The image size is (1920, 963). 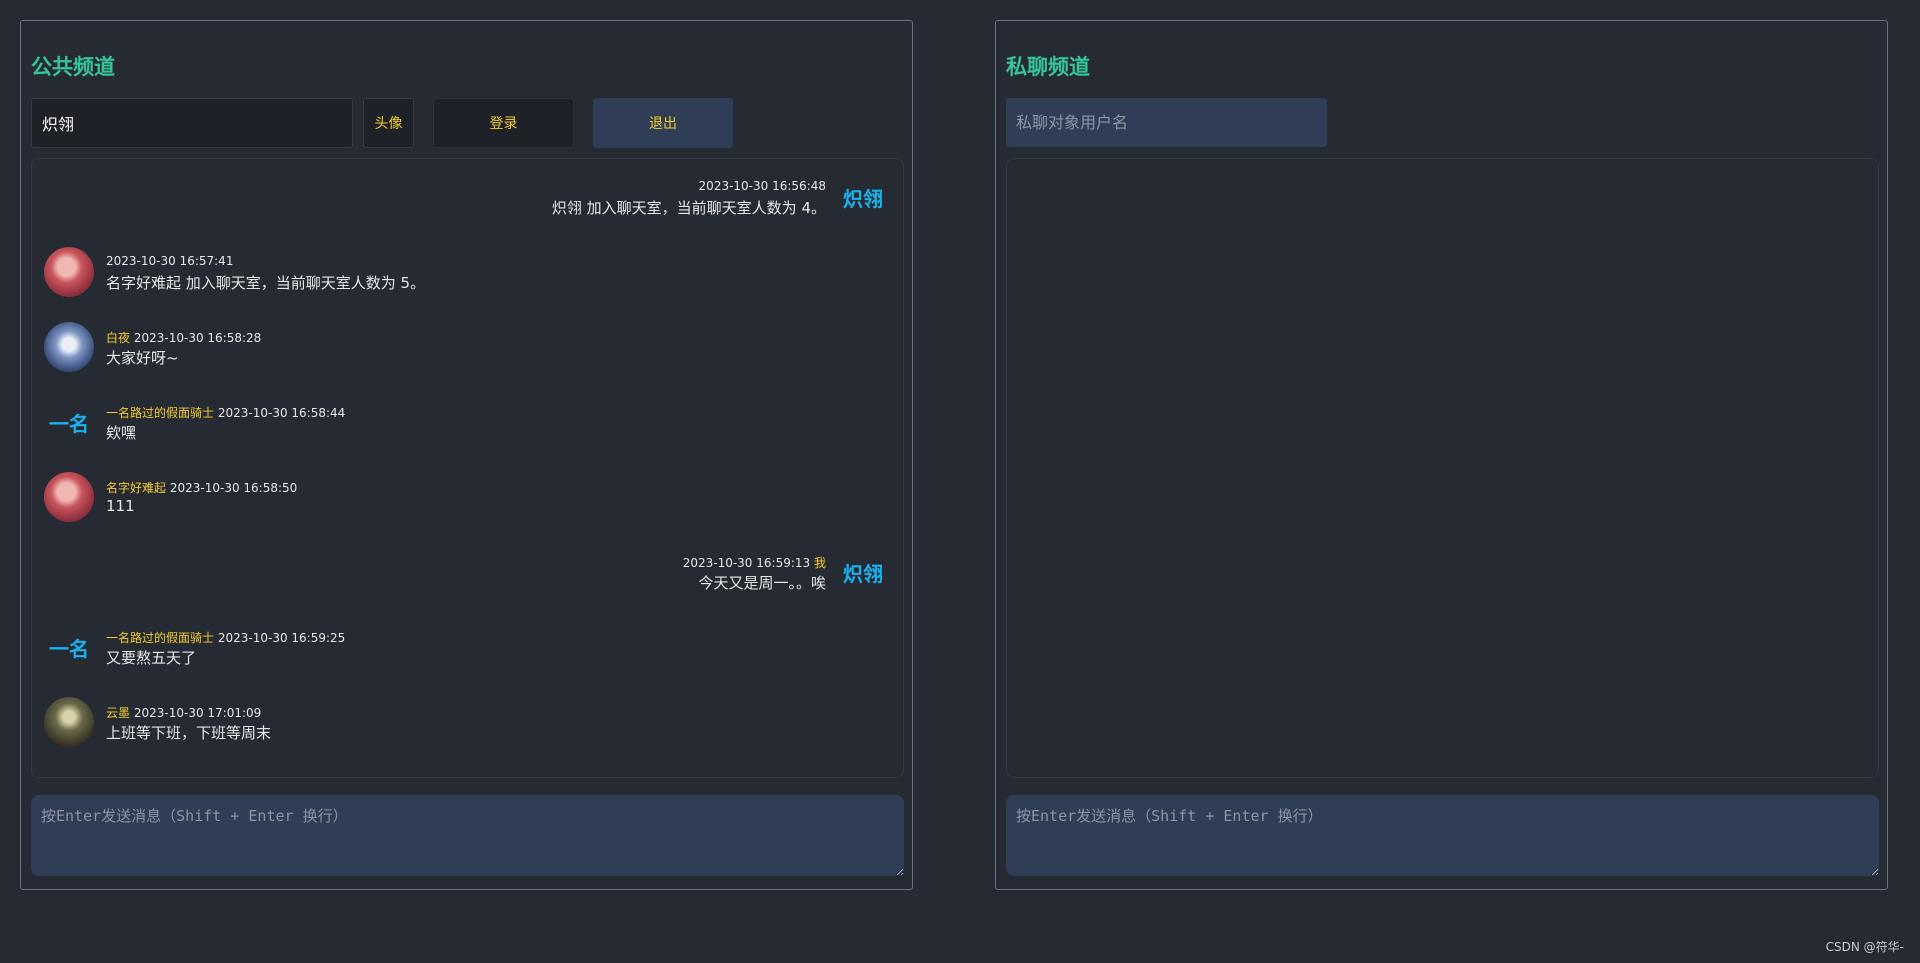 I want to click on message-time: 2023-10-30 17:01:09, so click(x=197, y=713).